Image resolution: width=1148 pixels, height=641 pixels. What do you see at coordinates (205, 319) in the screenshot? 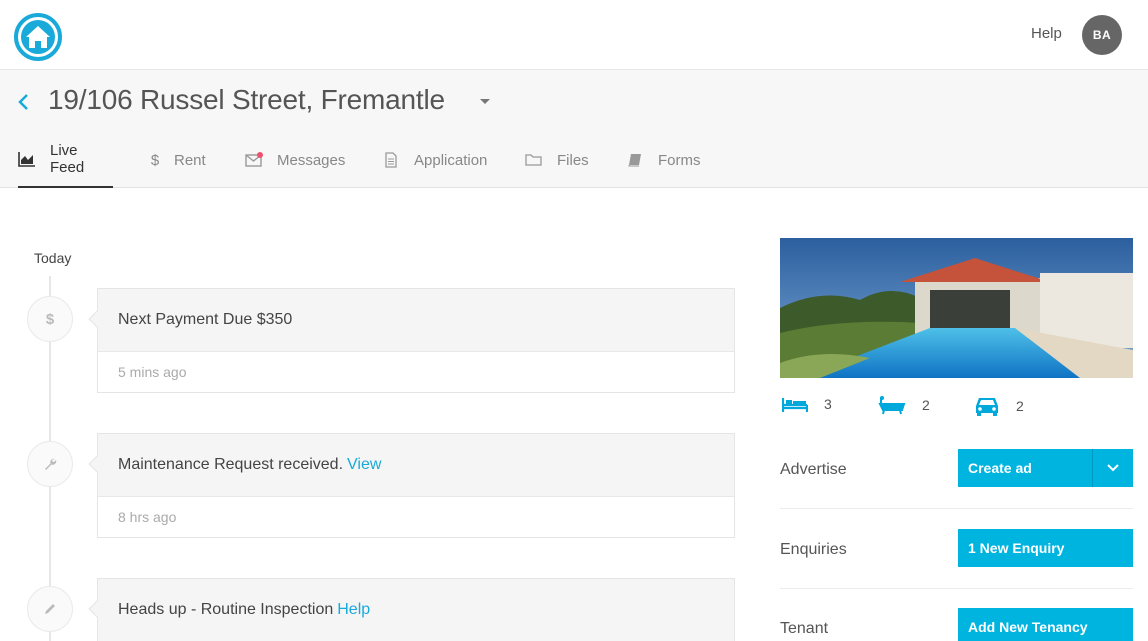
I see `feed-card-text: Next Payment Due $350` at bounding box center [205, 319].